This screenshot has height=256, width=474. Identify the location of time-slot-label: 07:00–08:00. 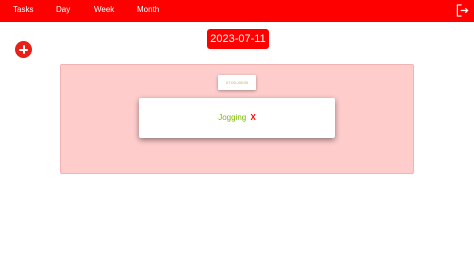
(237, 82).